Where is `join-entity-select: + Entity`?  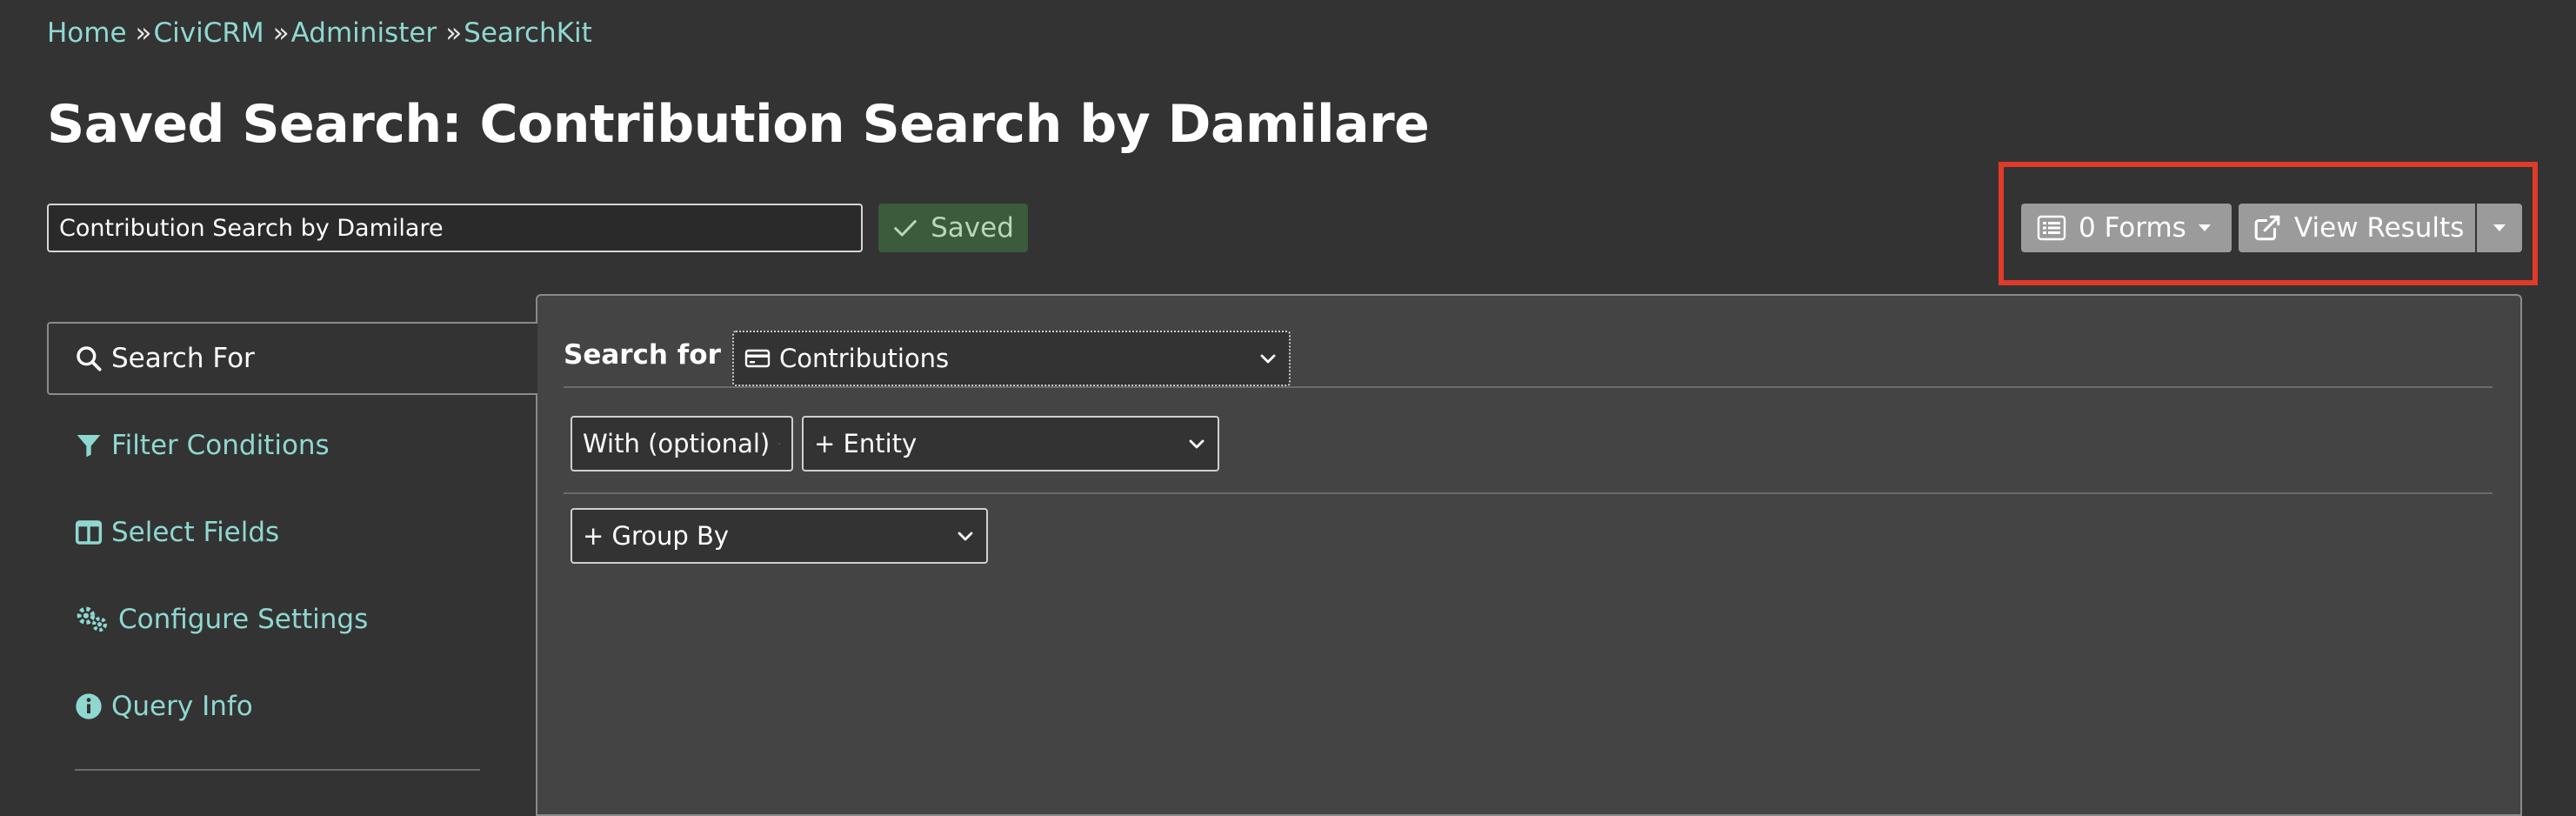
join-entity-select: + Entity is located at coordinates (1010, 444).